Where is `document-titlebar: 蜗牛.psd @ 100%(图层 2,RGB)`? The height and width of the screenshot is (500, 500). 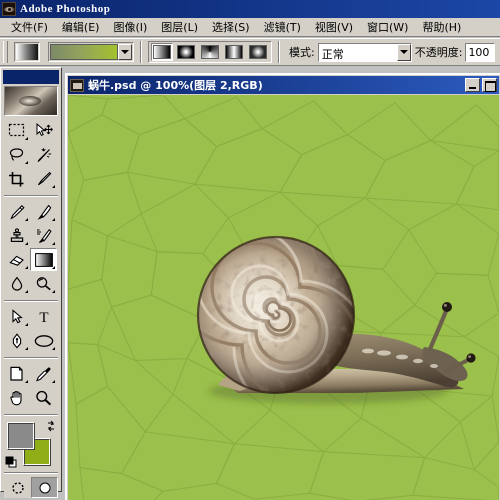 document-titlebar: 蜗牛.psd @ 100%(图层 2,RGB) is located at coordinates (283, 85).